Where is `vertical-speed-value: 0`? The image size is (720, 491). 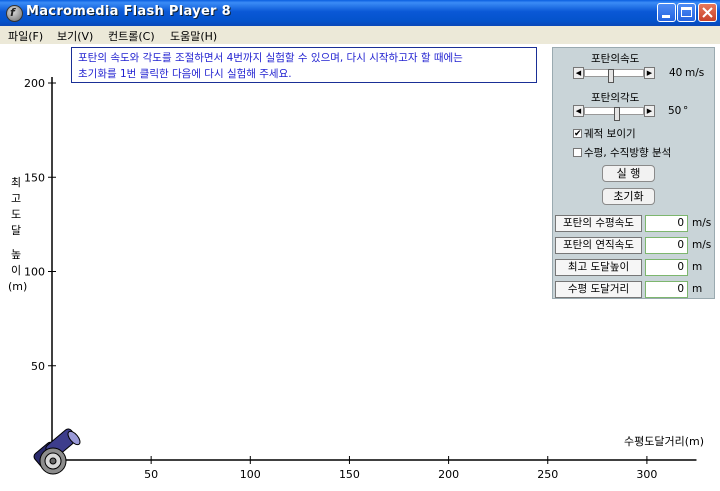
vertical-speed-value: 0 is located at coordinates (666, 245).